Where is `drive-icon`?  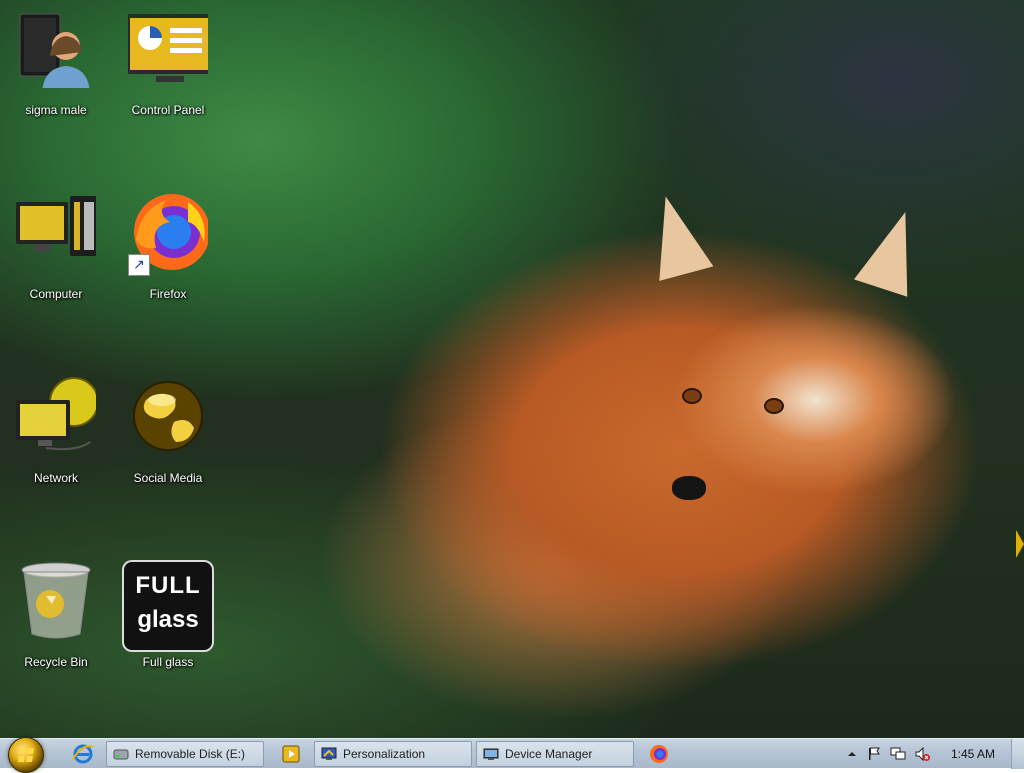
drive-icon is located at coordinates (121, 754).